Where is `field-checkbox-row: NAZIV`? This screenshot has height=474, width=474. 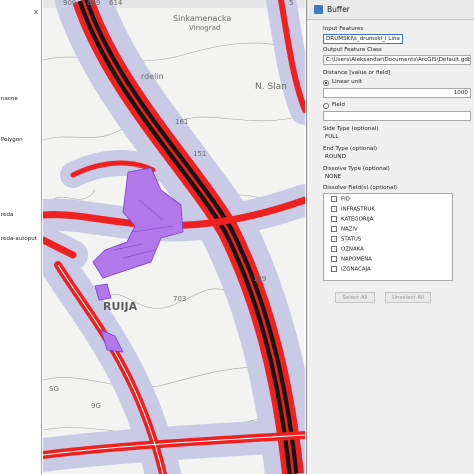
field-checkbox-row: NAZIV is located at coordinates (344, 230).